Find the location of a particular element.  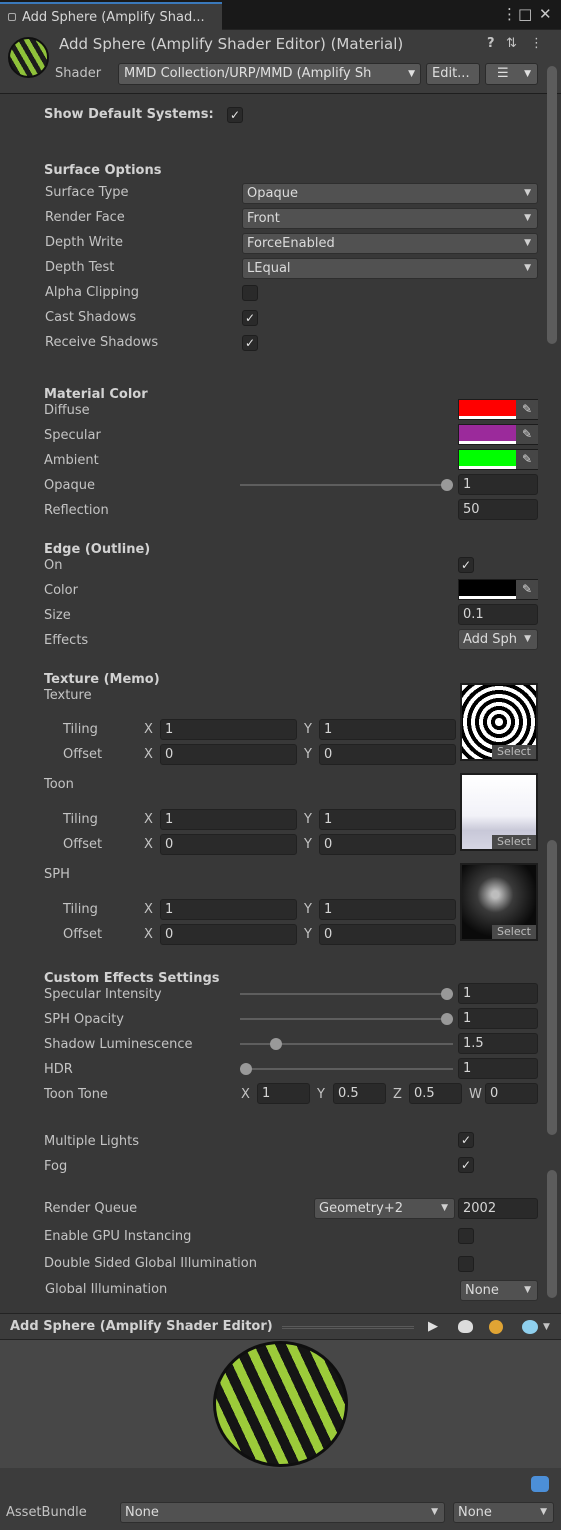

asset-bundle-dropdown: None ▼ is located at coordinates (282, 1512).